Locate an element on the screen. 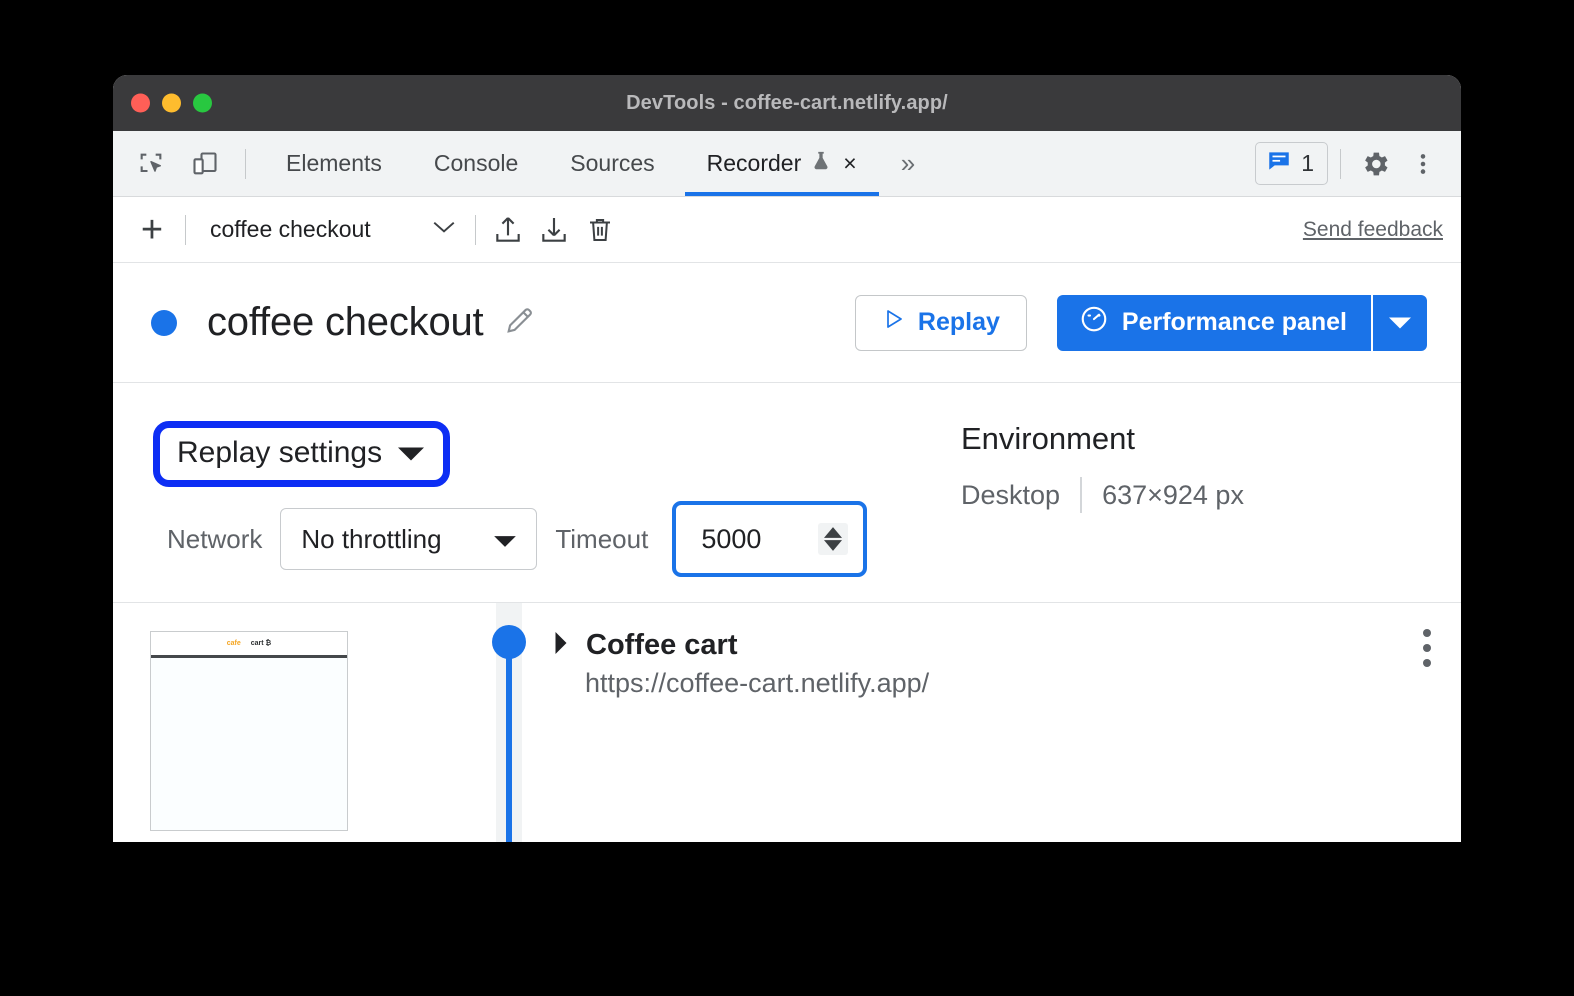 Image resolution: width=1574 pixels, height=996 pixels. recorder-actions-divider is located at coordinates (475, 229).